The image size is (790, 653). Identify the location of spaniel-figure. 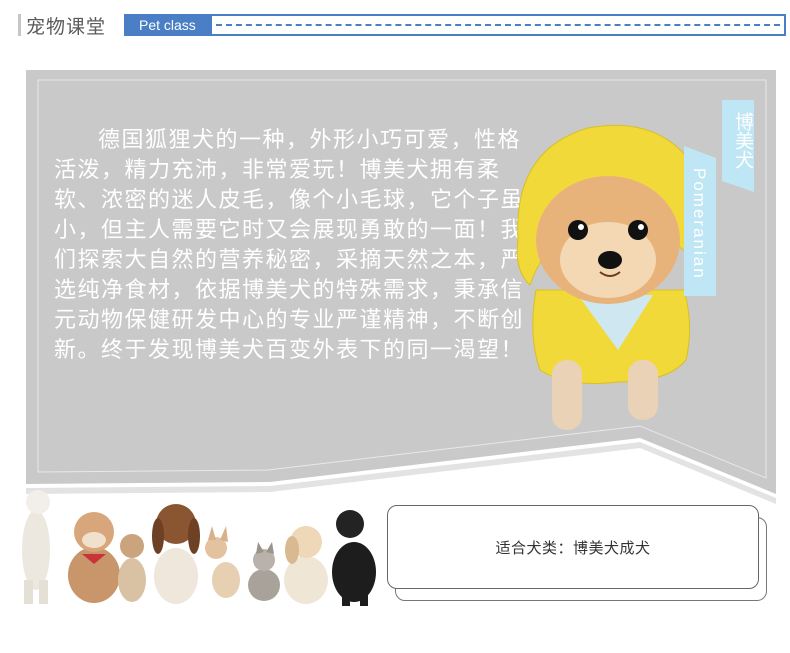
(306, 565).